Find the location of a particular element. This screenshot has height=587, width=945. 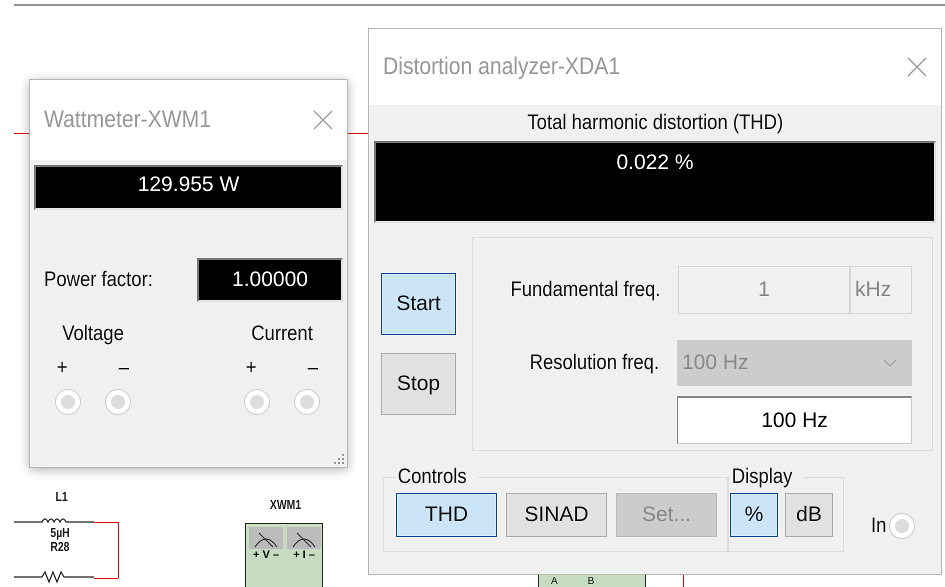

fundamental-freq-label: Fundamental freq. is located at coordinates (585, 290).